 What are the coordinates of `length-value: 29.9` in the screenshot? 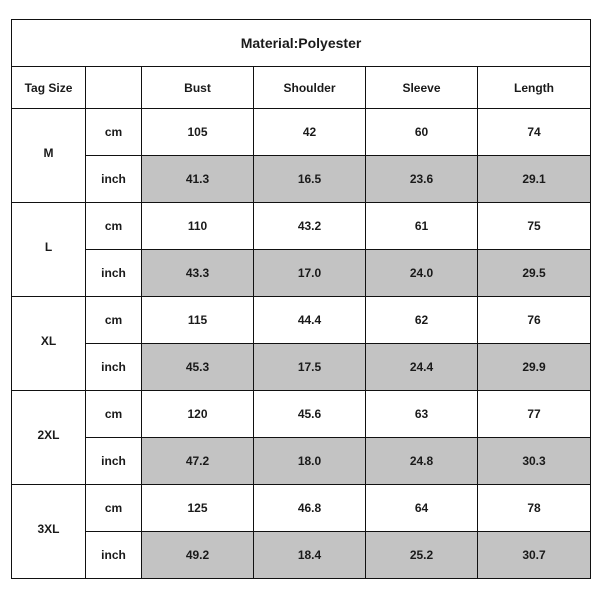 It's located at (534, 367).